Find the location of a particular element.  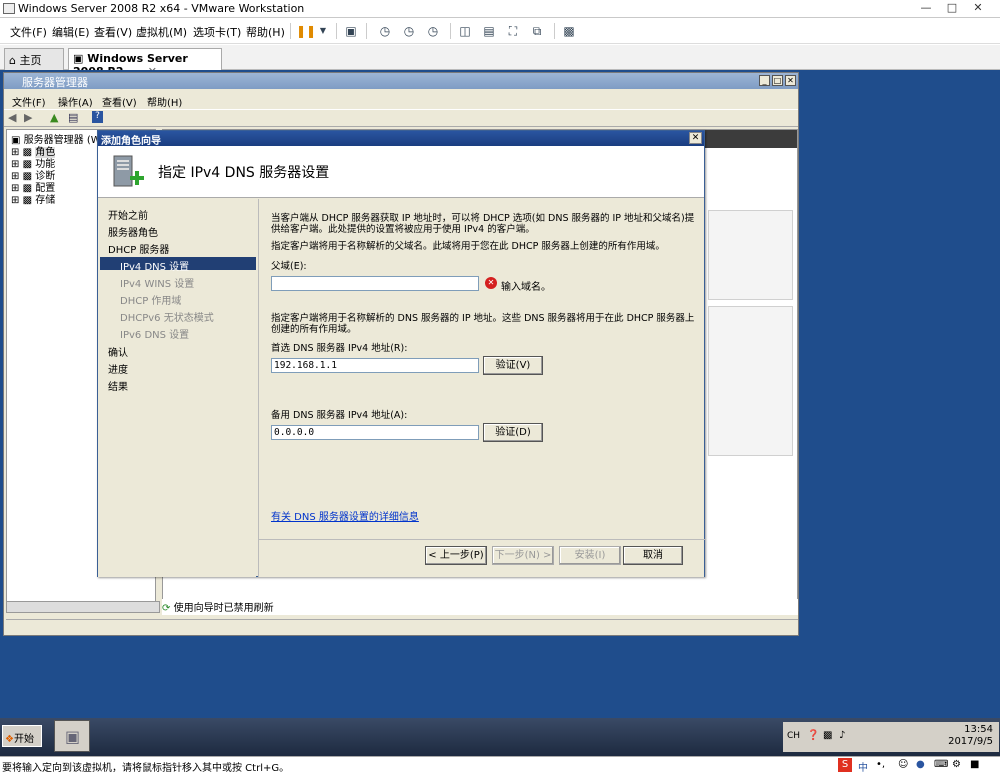

parent-domain-label: 父域(E): is located at coordinates (289, 266).